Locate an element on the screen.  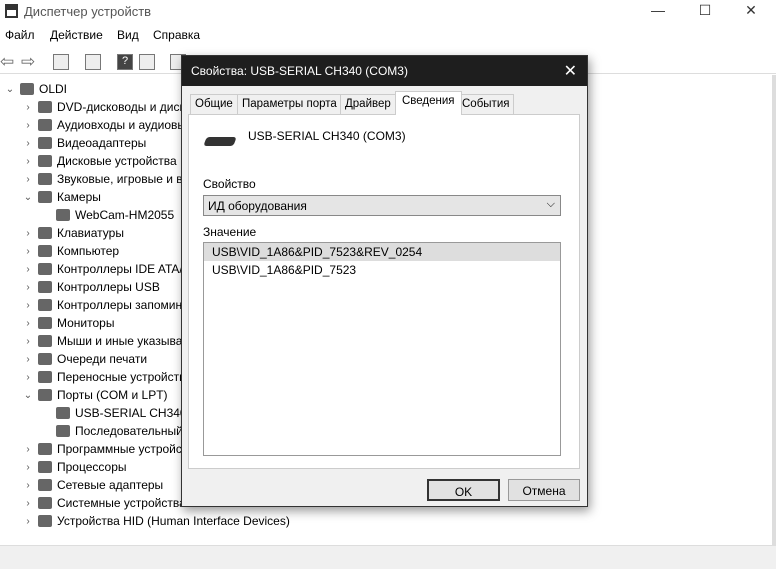
tab-port-settings: Параметры порта is located at coordinates (289, 104).